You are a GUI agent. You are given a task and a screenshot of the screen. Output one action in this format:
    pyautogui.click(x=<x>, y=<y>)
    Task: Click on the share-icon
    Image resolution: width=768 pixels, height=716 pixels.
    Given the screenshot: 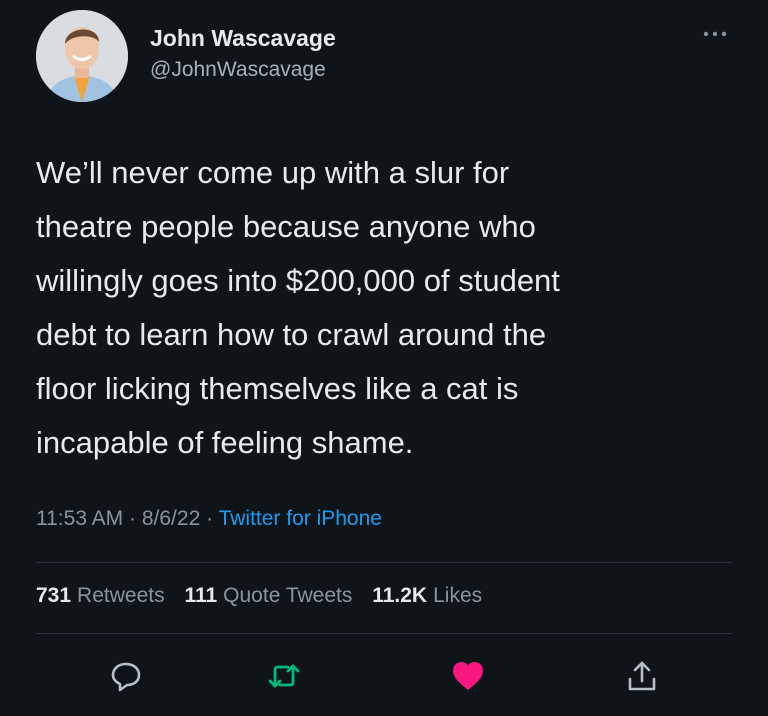 What is the action you would take?
    pyautogui.click(x=642, y=676)
    